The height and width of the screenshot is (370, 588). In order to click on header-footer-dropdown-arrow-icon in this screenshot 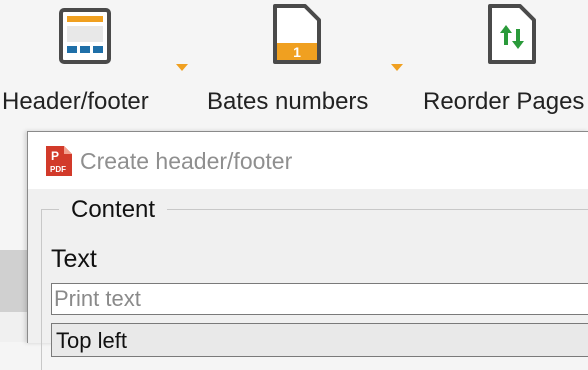, I will do `click(182, 67)`.